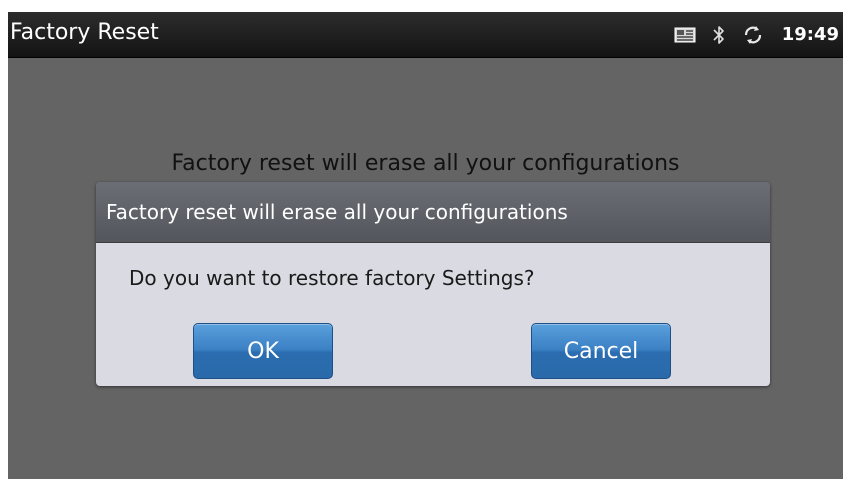 Image resolution: width=843 pixels, height=487 pixels. What do you see at coordinates (332, 278) in the screenshot?
I see `dialog-message: Do you want to restore factory Settings?` at bounding box center [332, 278].